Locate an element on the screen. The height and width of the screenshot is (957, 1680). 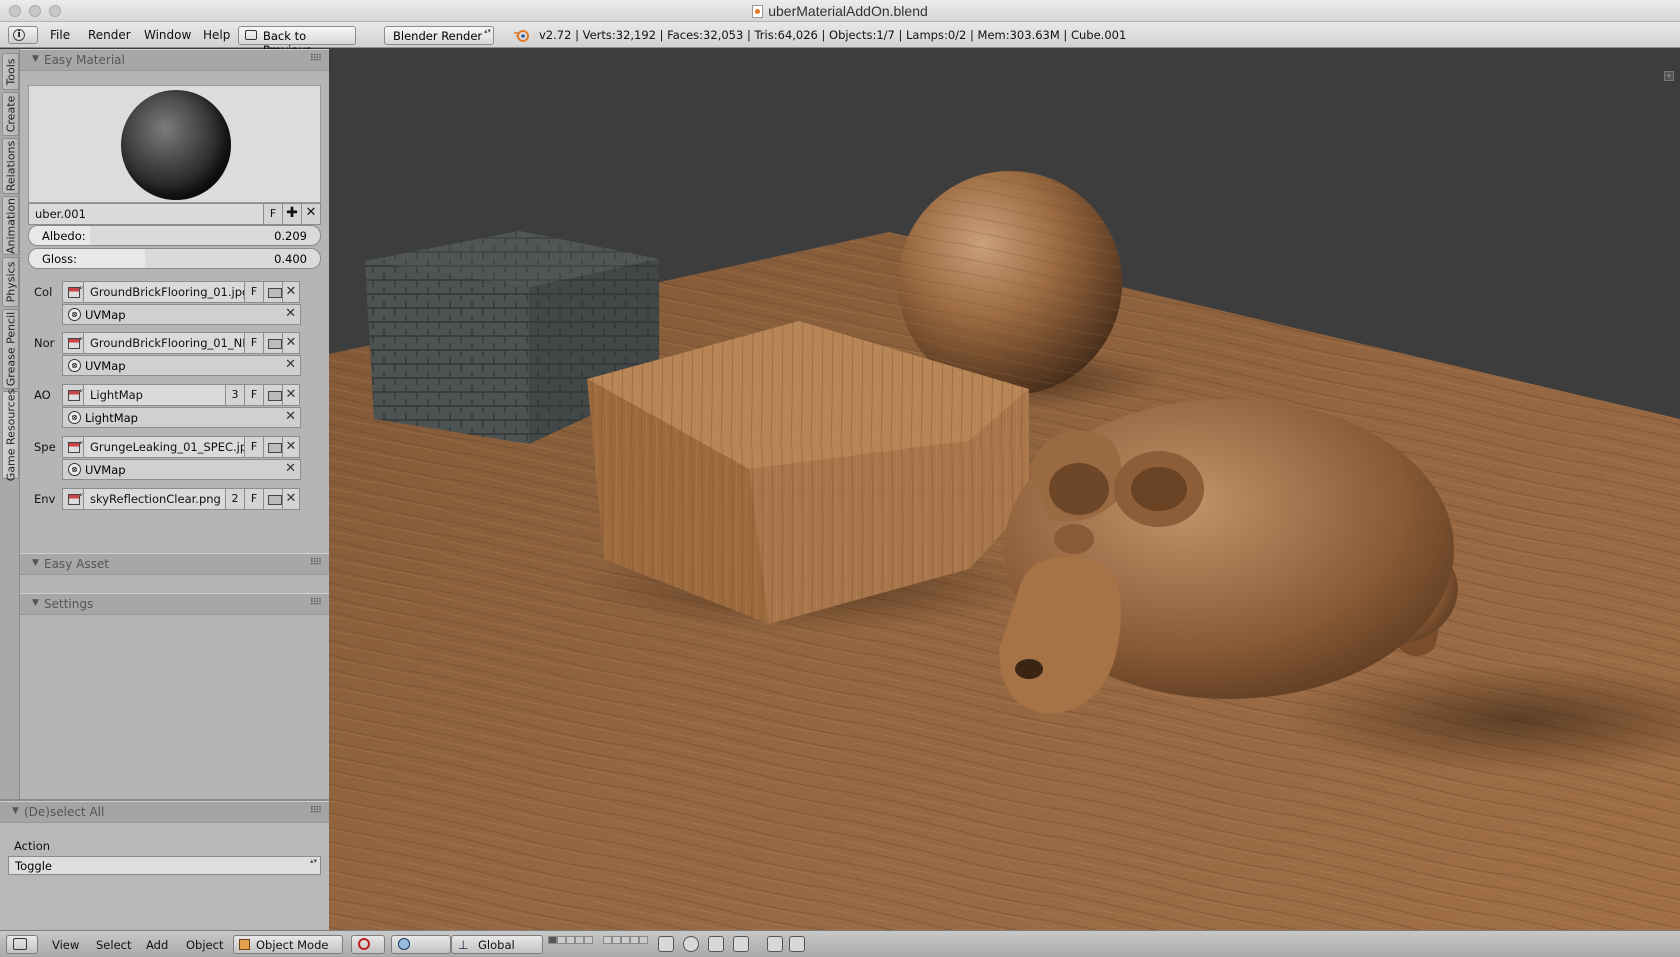
tex-users-count: 3 is located at coordinates (235, 395).